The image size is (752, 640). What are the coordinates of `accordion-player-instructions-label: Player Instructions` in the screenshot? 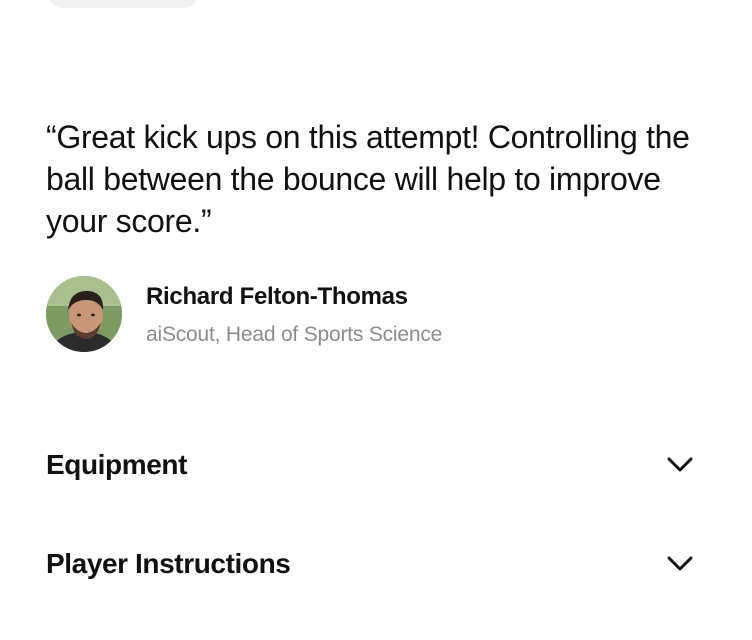 It's located at (168, 563).